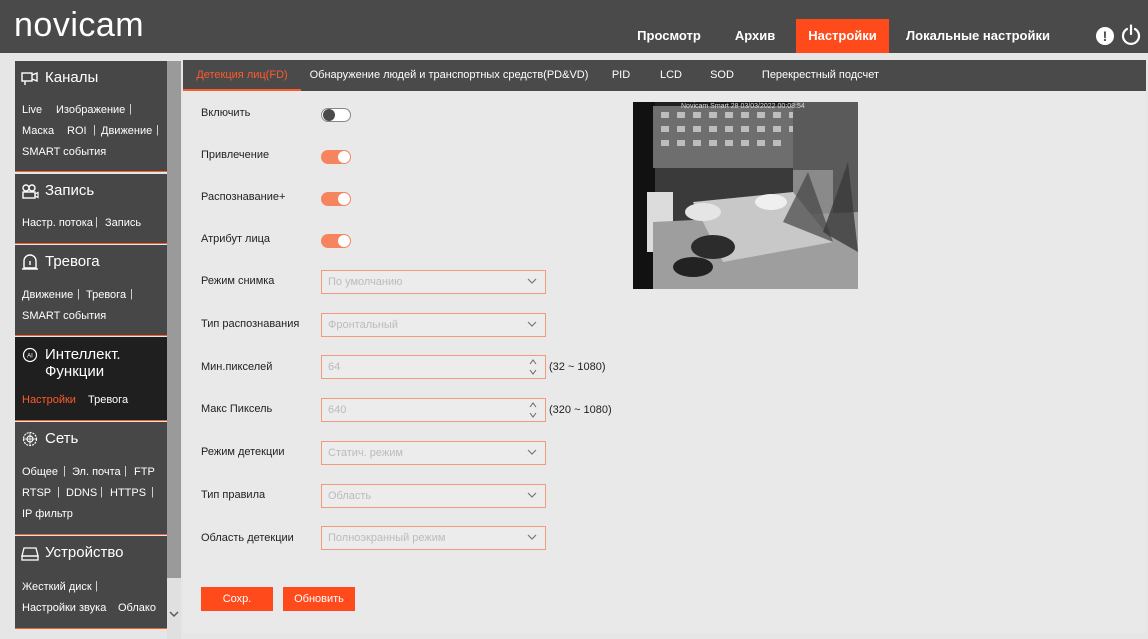  What do you see at coordinates (433, 496) in the screenshot?
I see `rule-type-select: Область` at bounding box center [433, 496].